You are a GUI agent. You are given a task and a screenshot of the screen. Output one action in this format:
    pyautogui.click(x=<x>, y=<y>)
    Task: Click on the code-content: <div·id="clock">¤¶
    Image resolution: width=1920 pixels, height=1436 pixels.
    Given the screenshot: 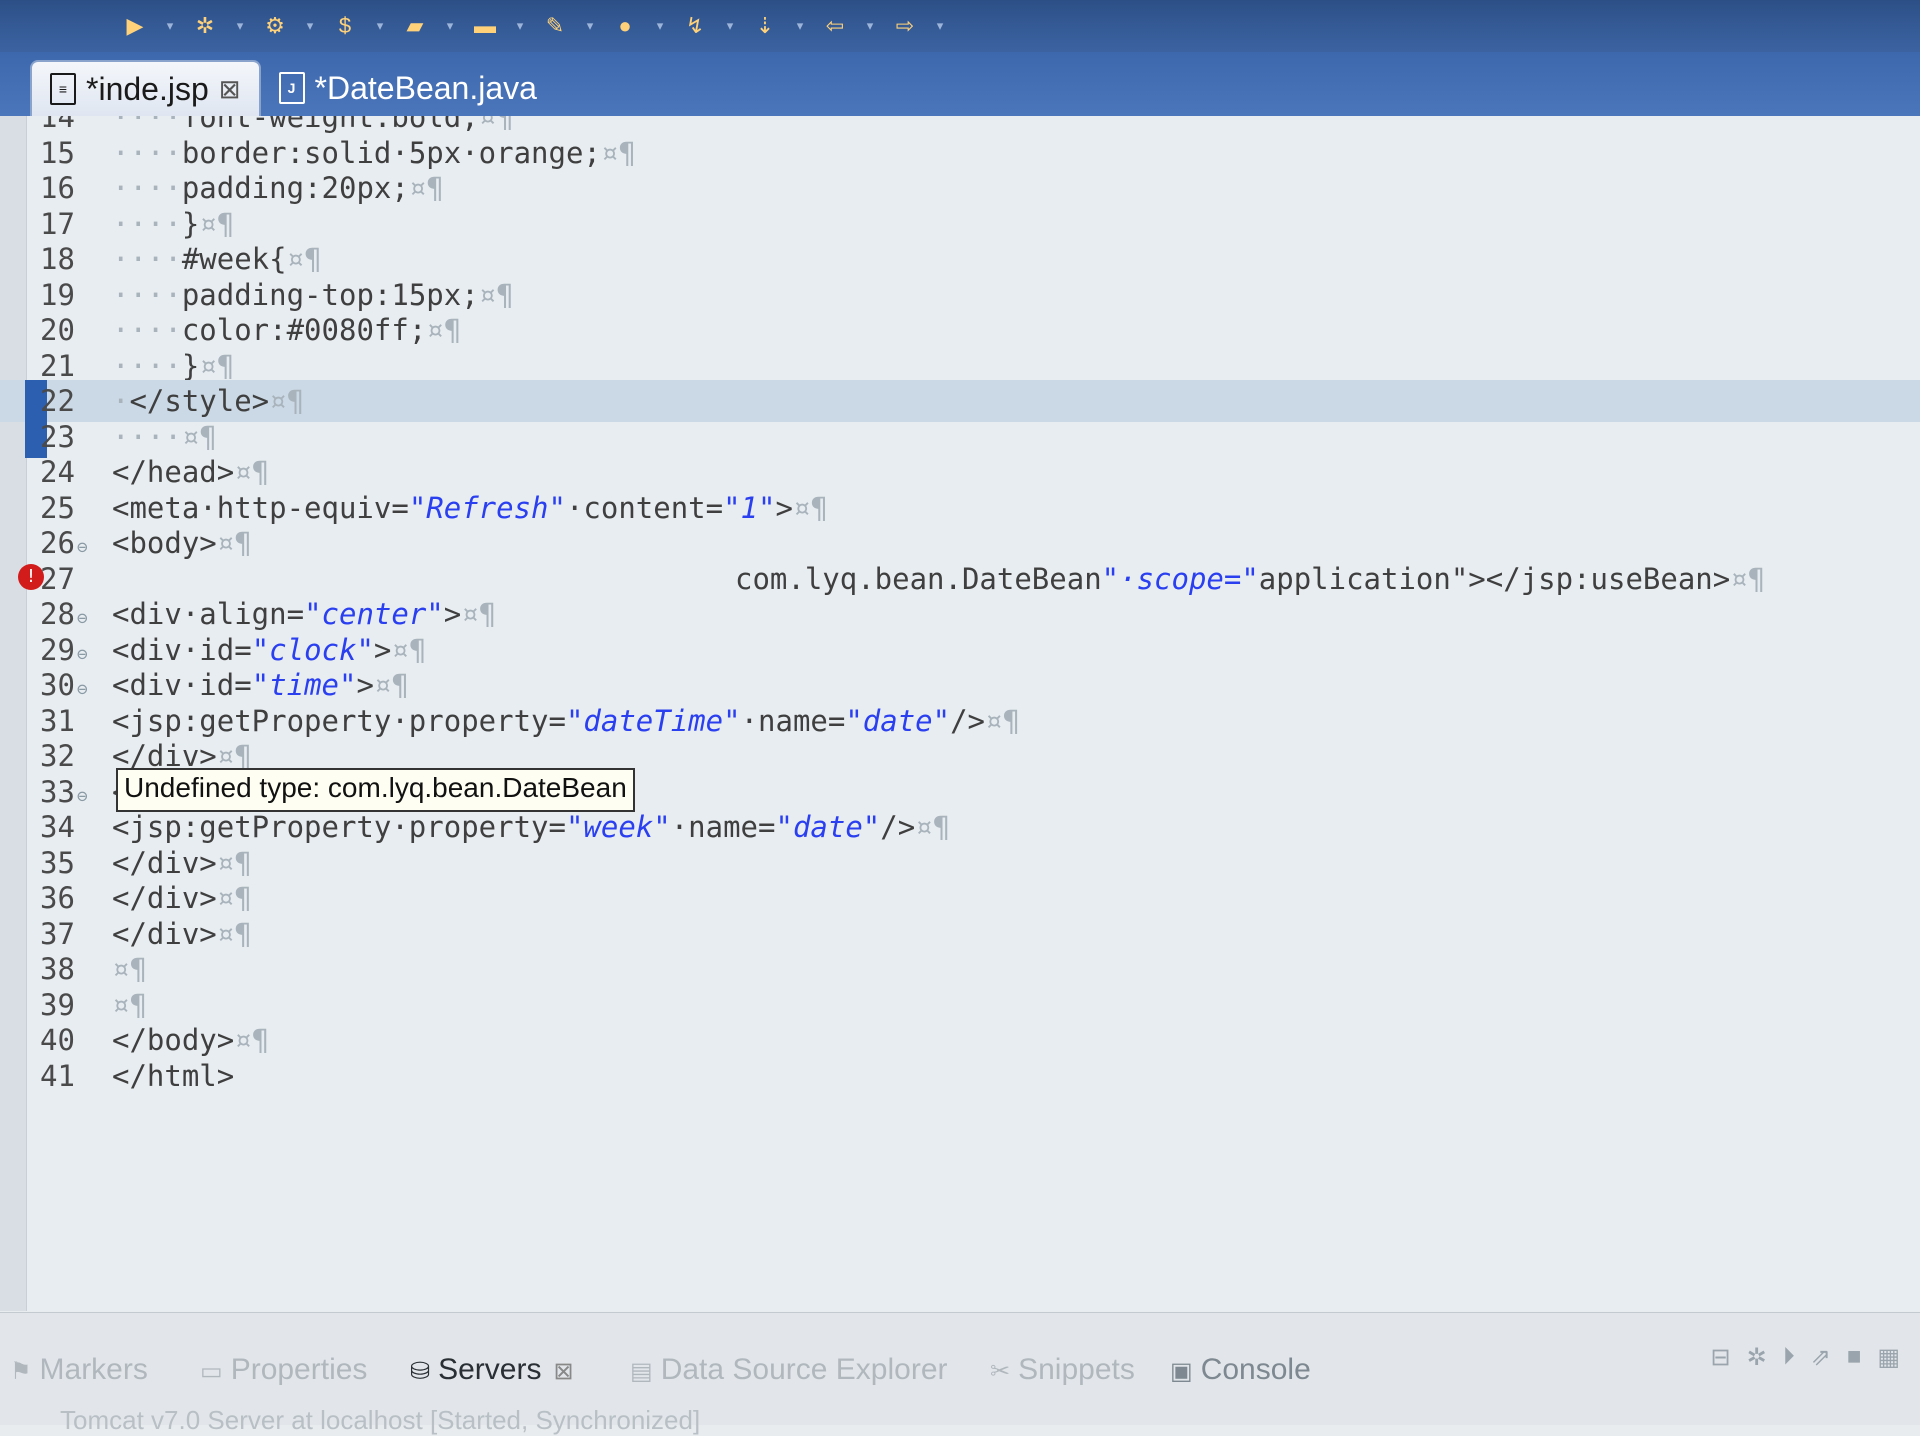 What is the action you would take?
    pyautogui.click(x=269, y=649)
    